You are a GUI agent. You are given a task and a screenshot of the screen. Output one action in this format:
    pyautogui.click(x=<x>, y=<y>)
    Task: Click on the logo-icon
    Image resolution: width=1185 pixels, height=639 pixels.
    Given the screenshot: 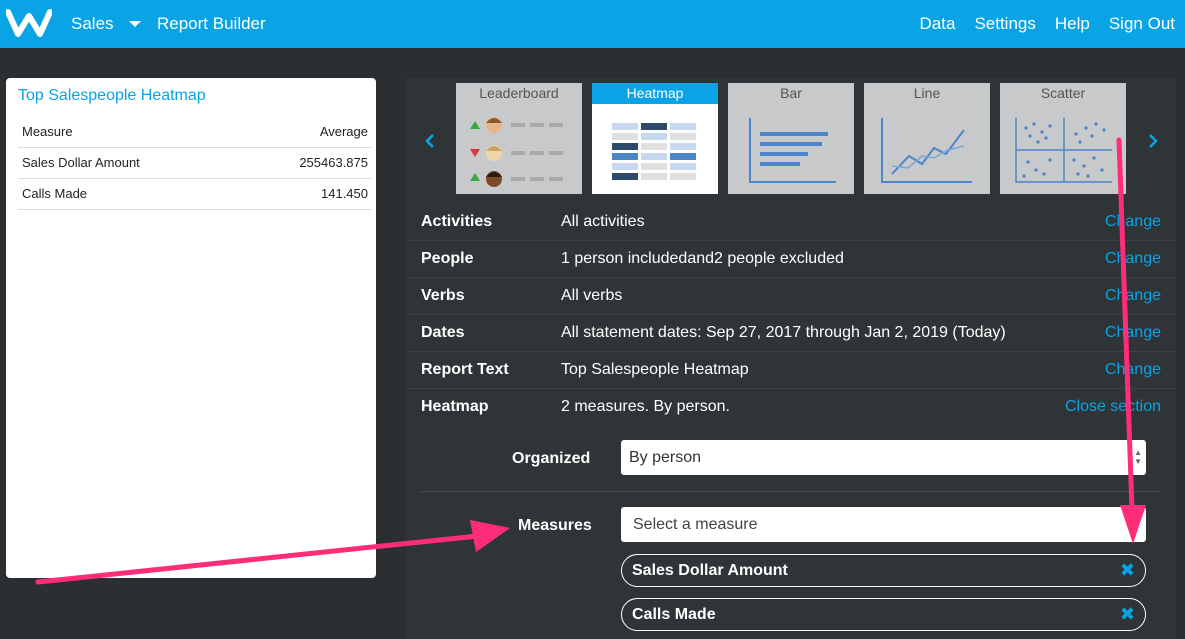 What is the action you would take?
    pyautogui.click(x=29, y=23)
    